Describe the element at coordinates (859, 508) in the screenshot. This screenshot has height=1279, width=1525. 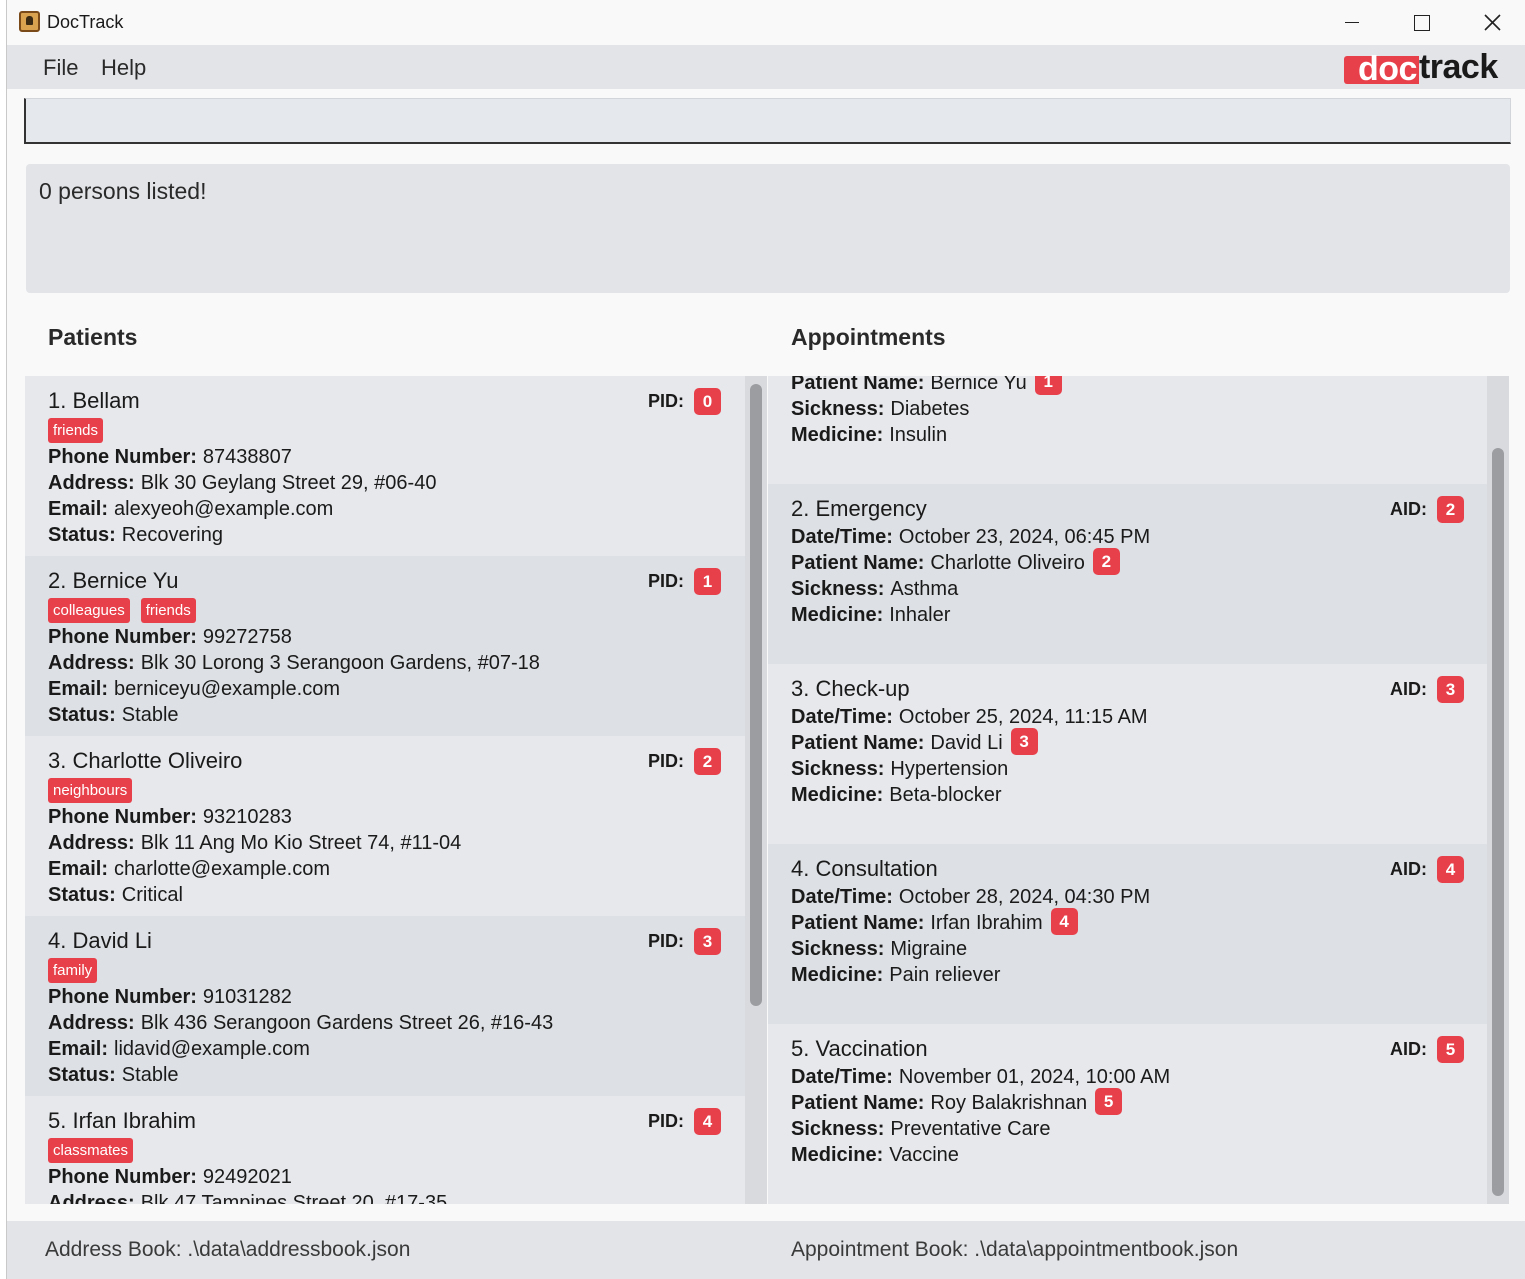
I see `appointment-type: 2. Emergency` at that location.